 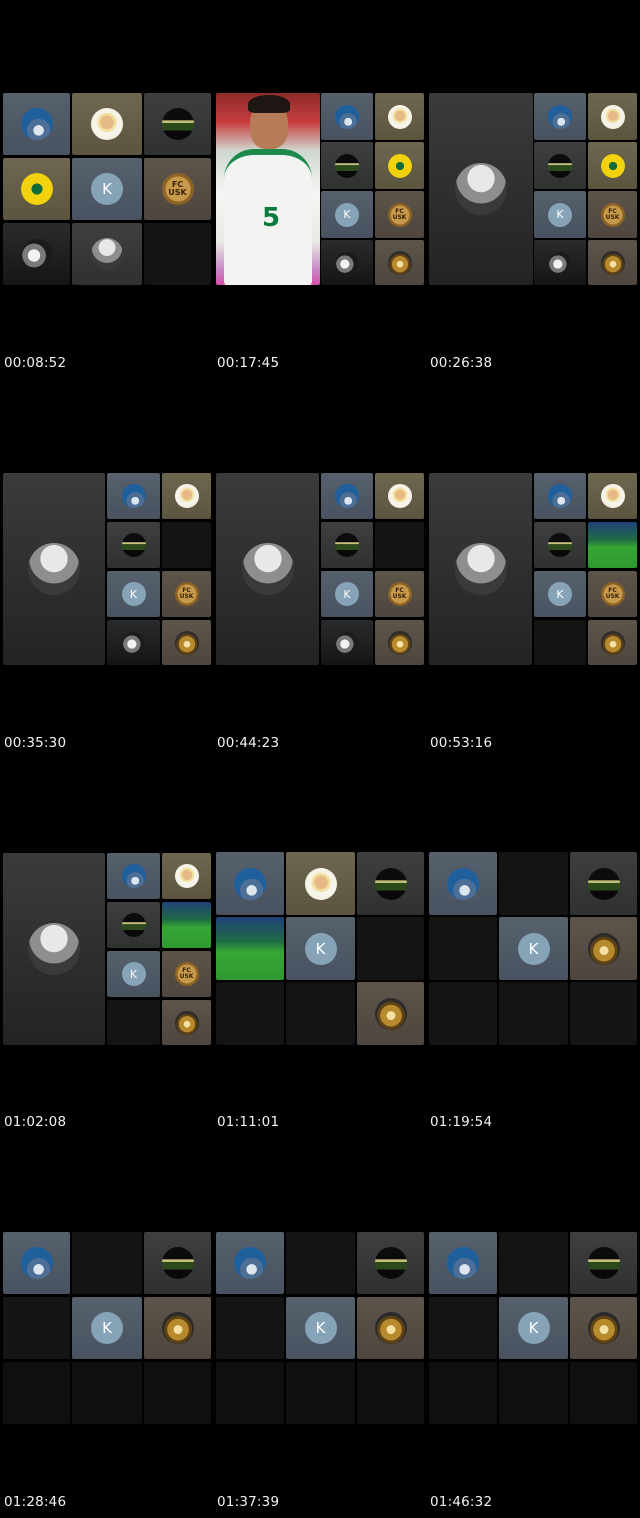 I want to click on frame-thumbnail-10: K, so click(x=107, y=1329).